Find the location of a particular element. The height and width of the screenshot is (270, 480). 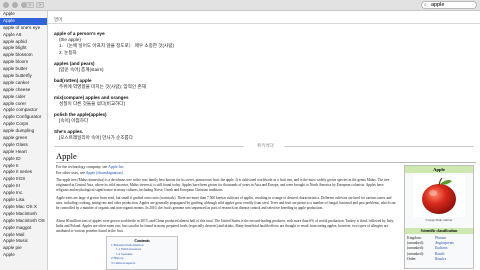

sidebar-item: apple butterfly is located at coordinates (23, 76).